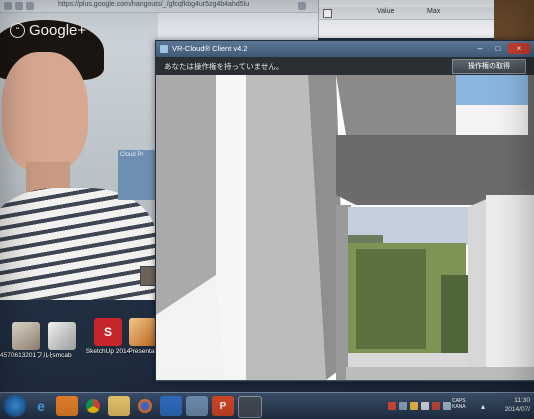  I want to click on desktop-icon-sketchup: S SketchUp 2014, so click(108, 337).